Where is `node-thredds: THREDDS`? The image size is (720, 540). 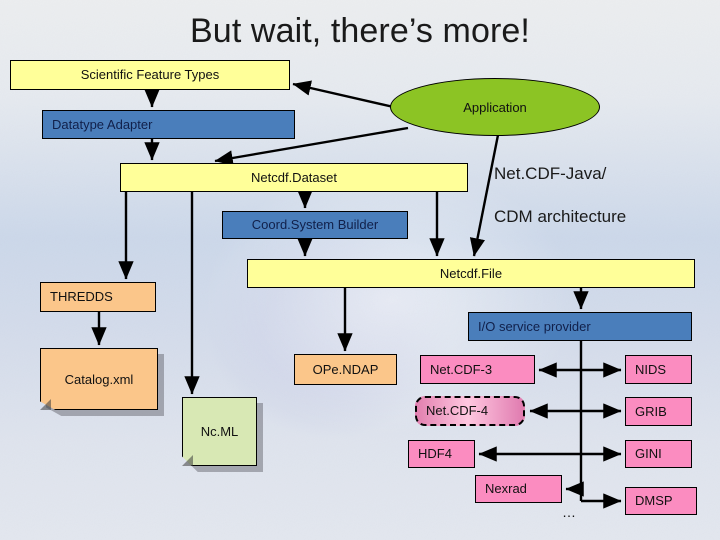 node-thredds: THREDDS is located at coordinates (98, 297).